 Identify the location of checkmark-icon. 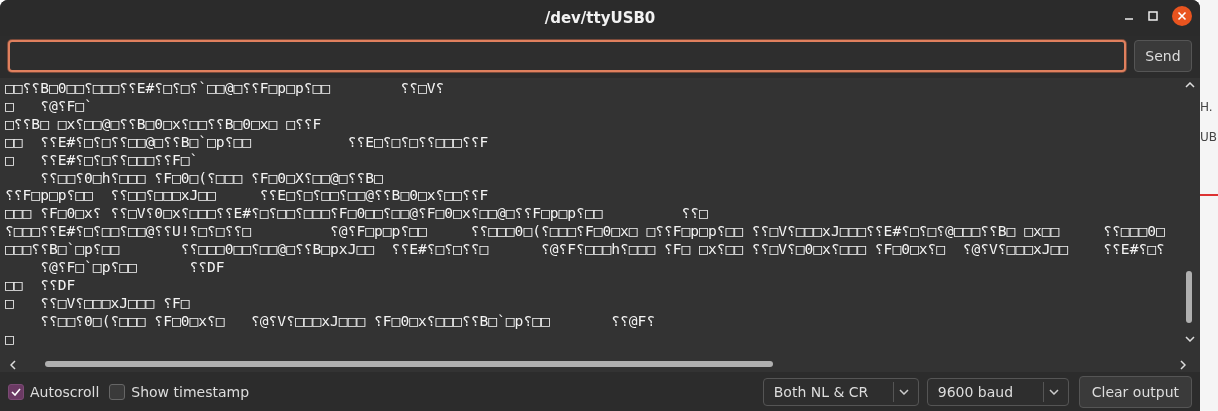
(16, 391).